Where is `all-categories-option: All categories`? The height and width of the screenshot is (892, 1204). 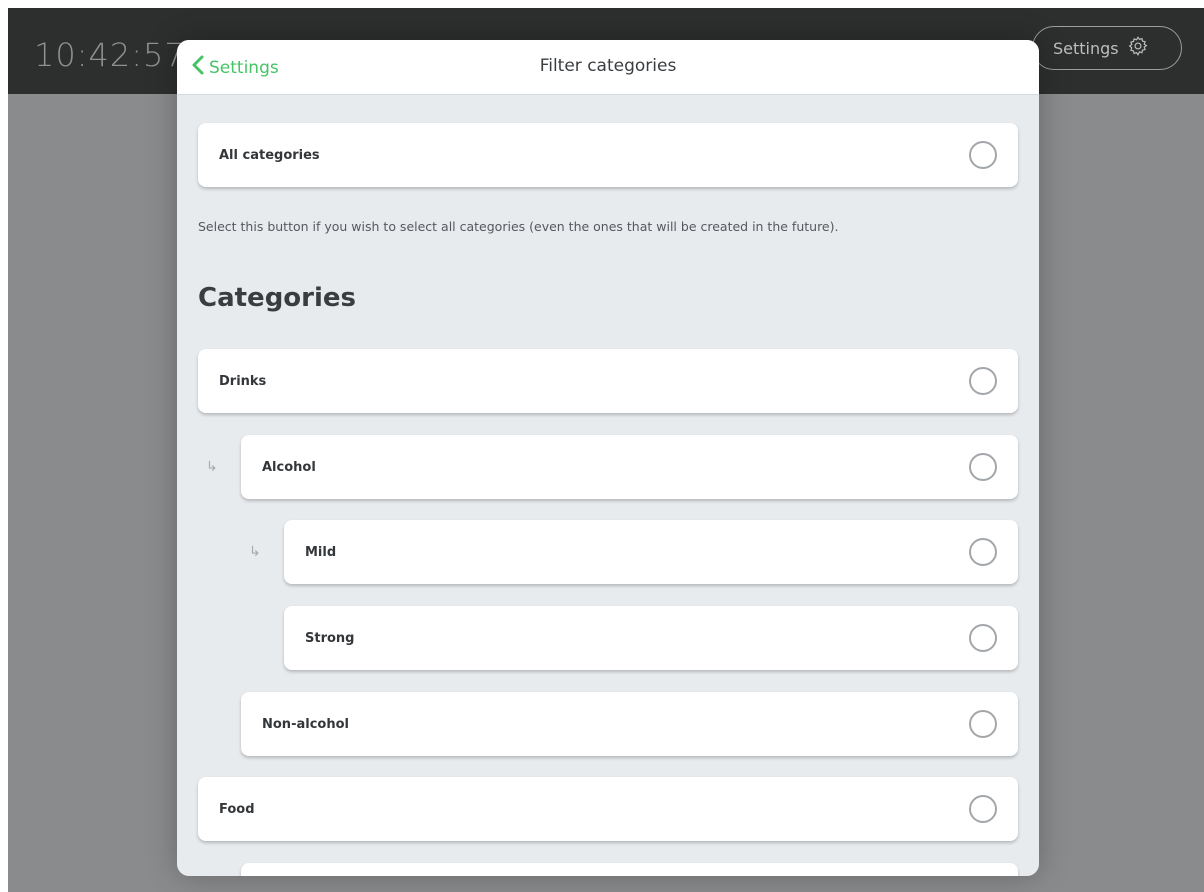
all-categories-option: All categories is located at coordinates (608, 155).